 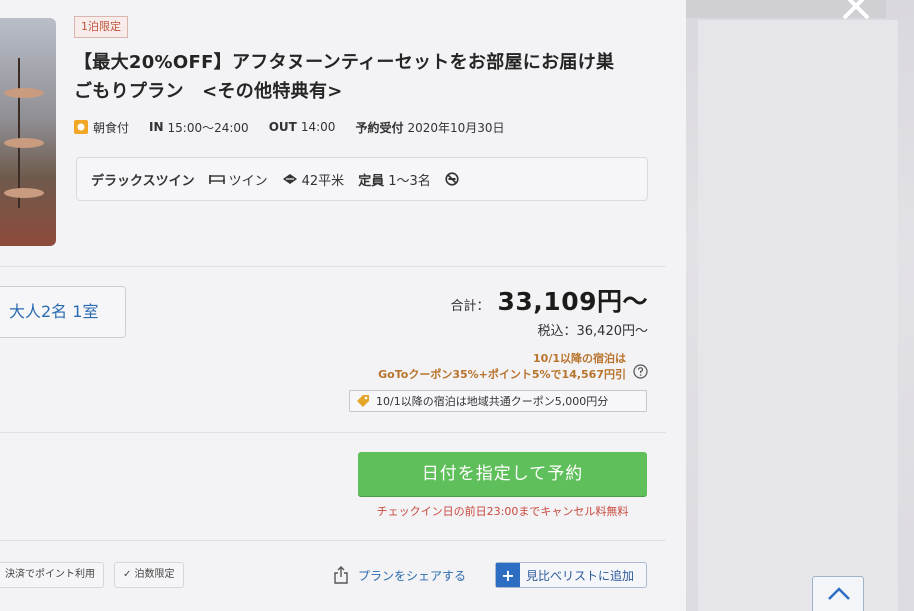 What do you see at coordinates (371, 181) in the screenshot?
I see `capacity-label: 定員` at bounding box center [371, 181].